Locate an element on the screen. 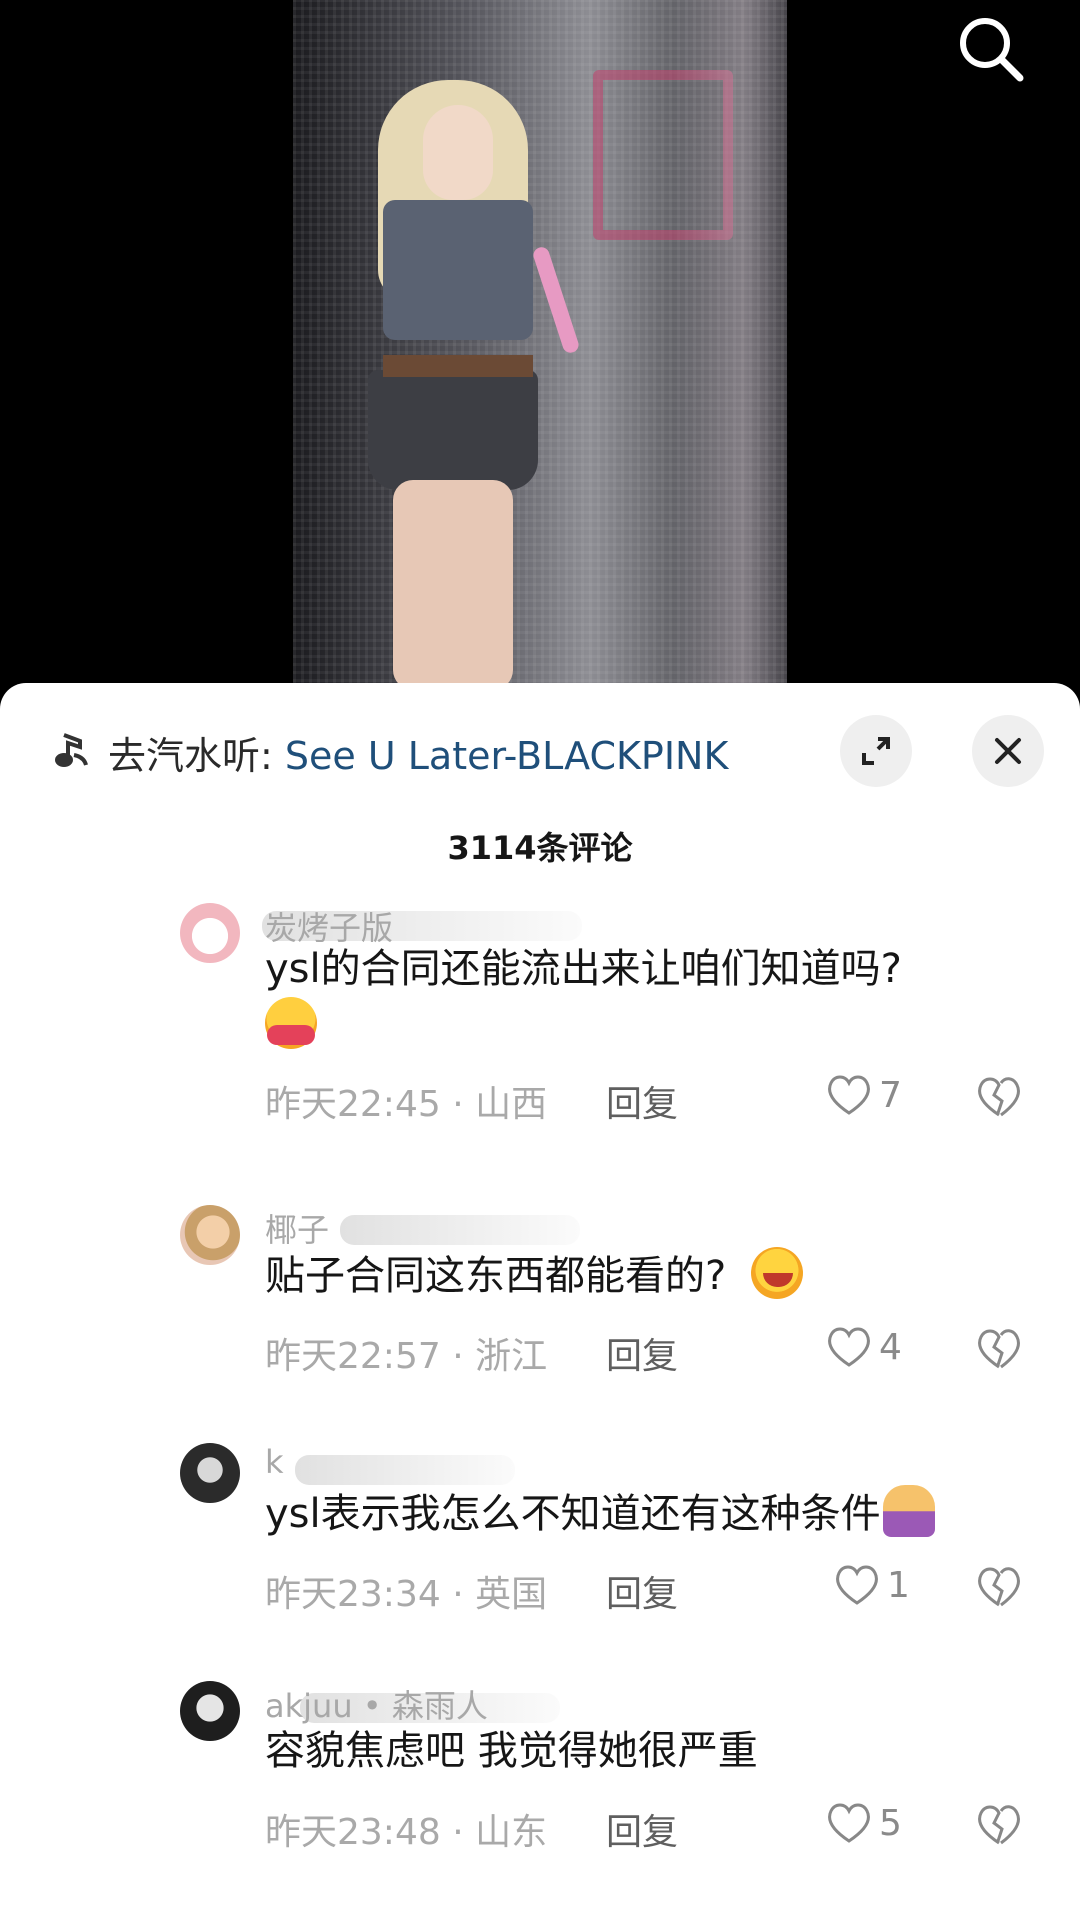 Image resolution: width=1080 pixels, height=1920 pixels. username: k is located at coordinates (274, 1462).